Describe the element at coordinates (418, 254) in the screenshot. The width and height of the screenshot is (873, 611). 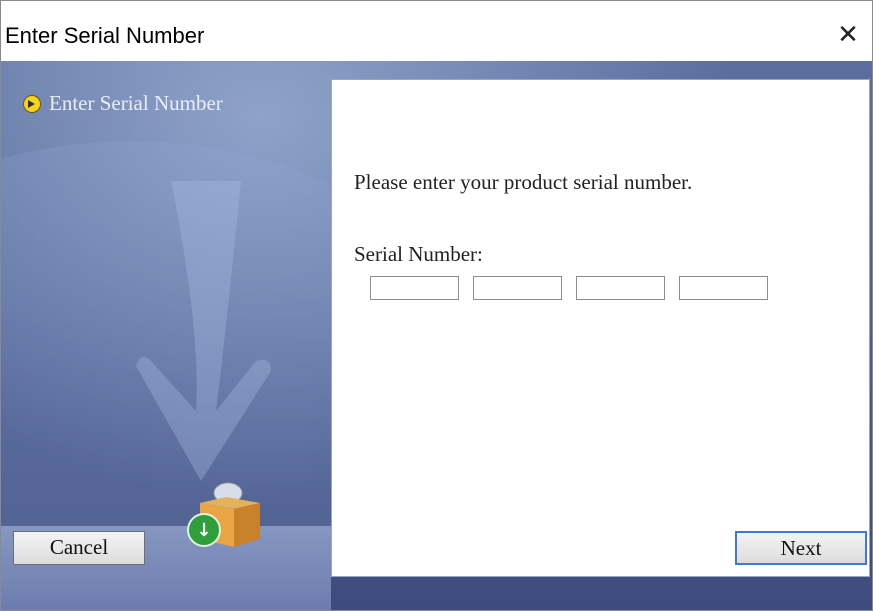
I see `serial-number-label: Serial Number:` at that location.